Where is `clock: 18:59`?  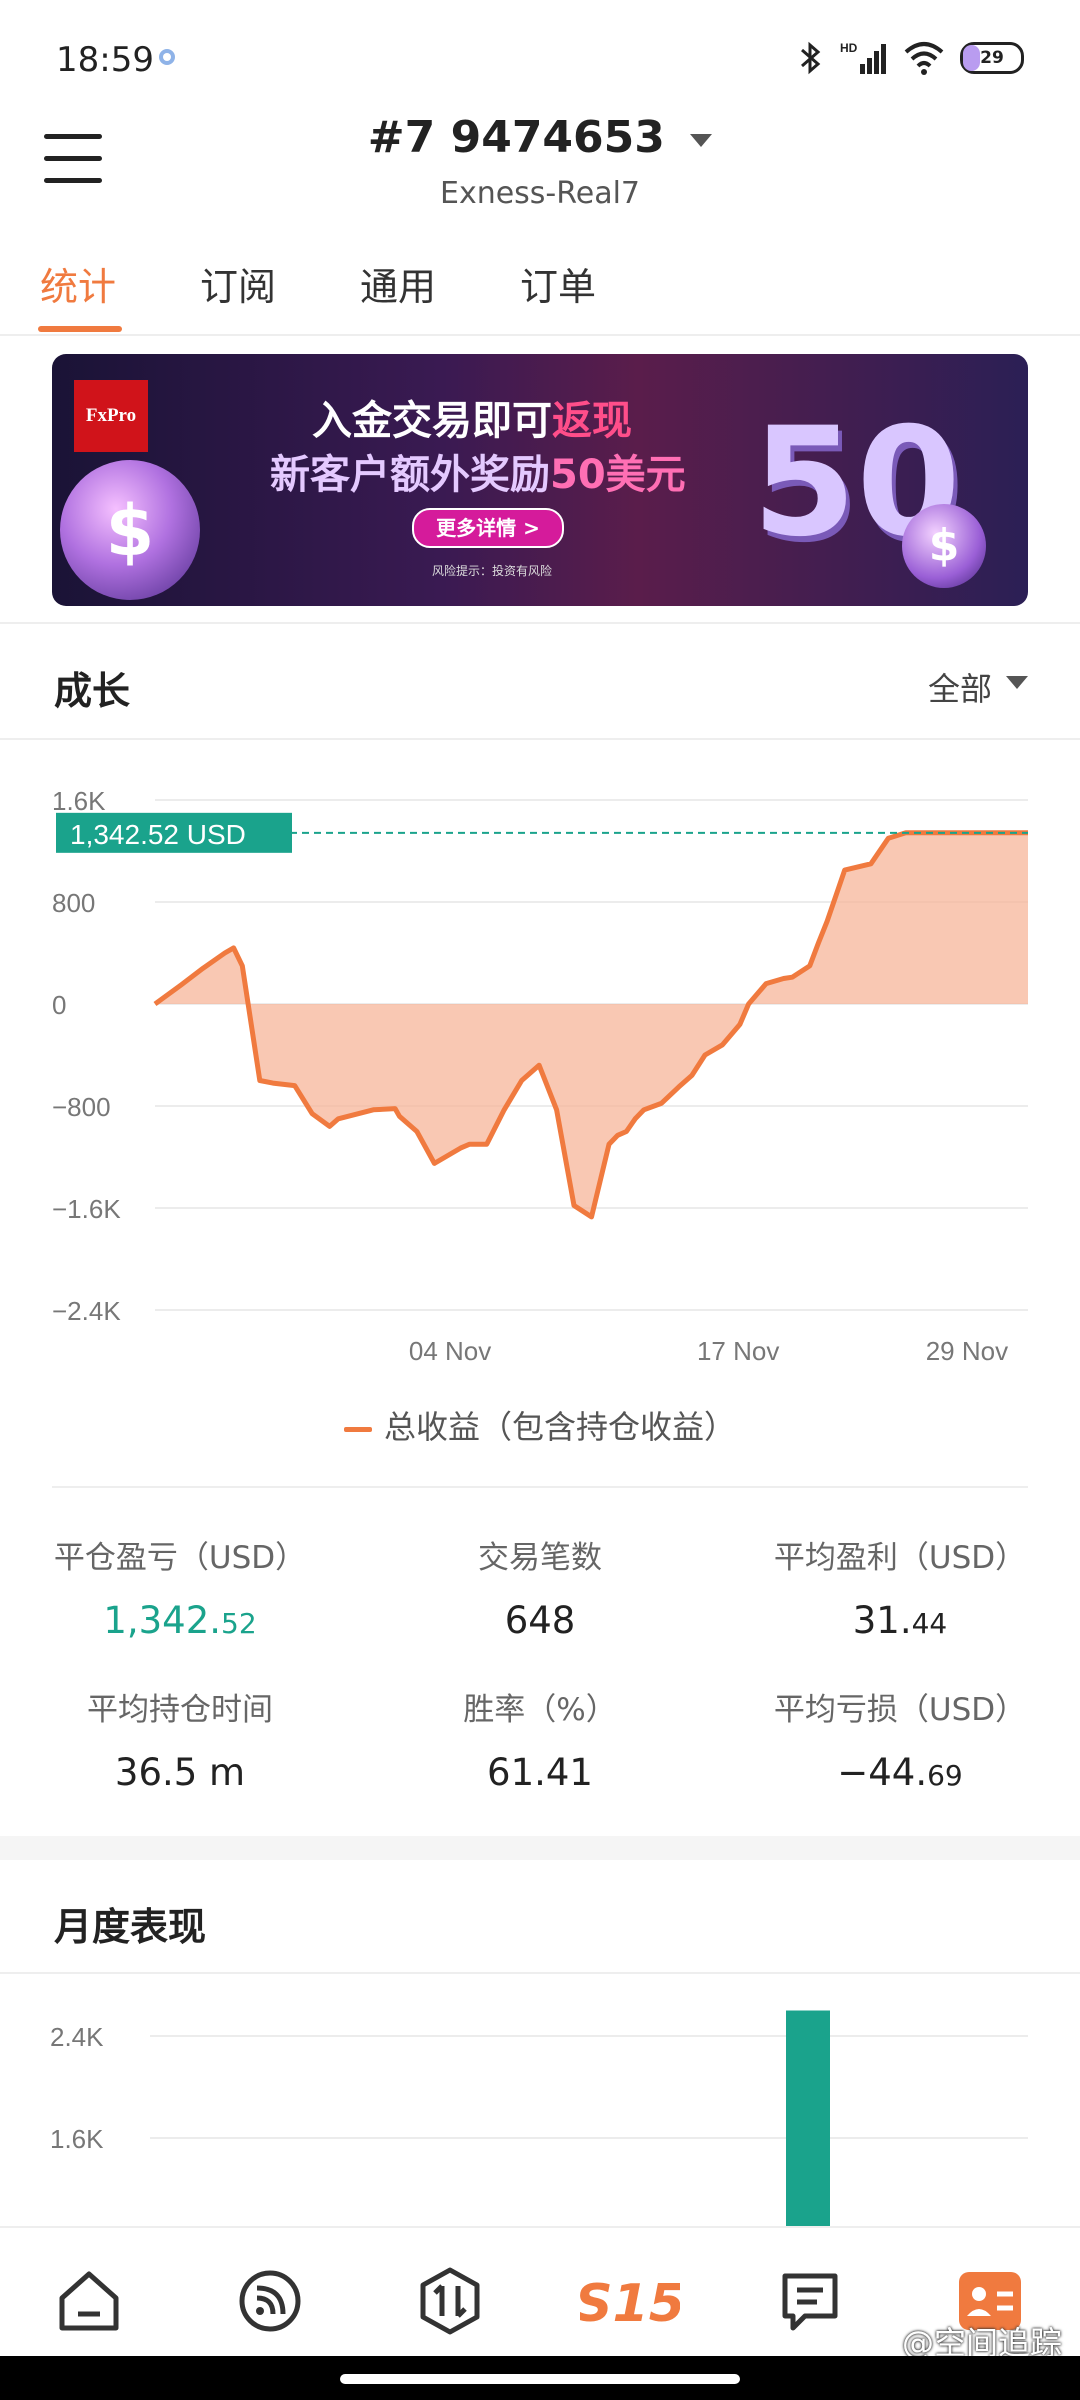
clock: 18:59 is located at coordinates (105, 60).